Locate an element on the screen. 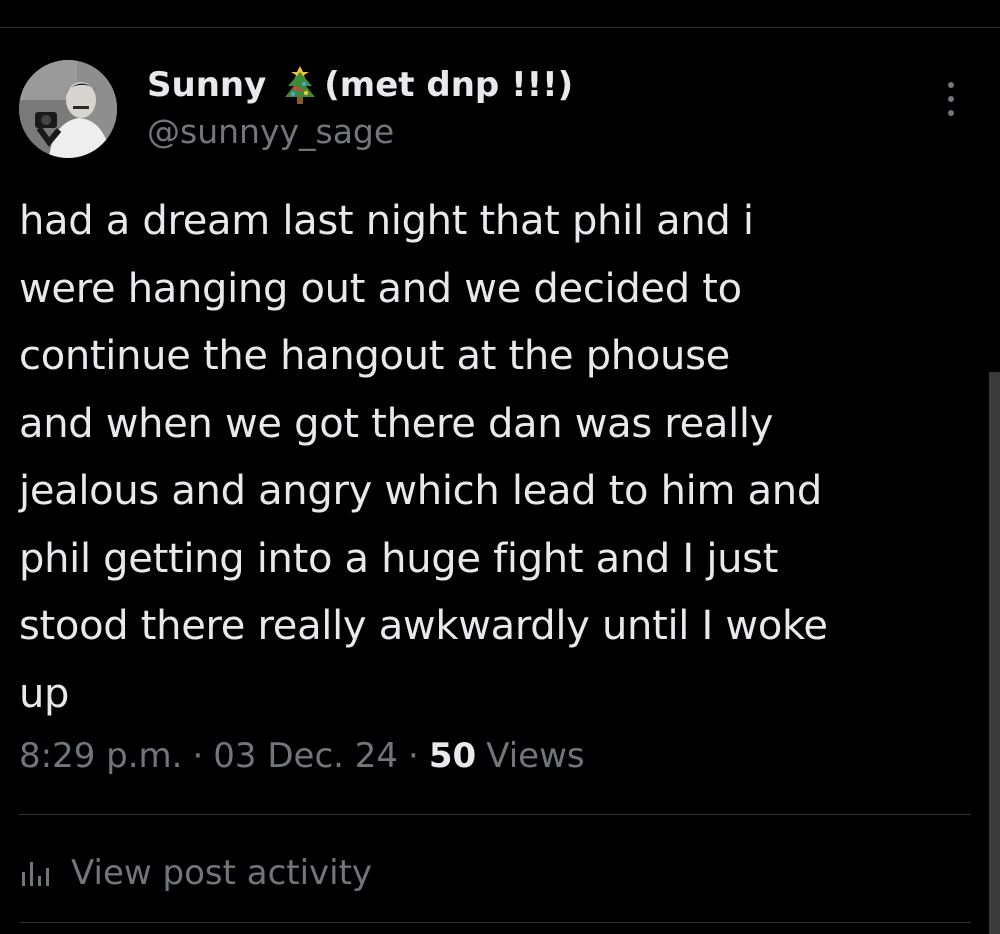 Image resolution: width=1000 pixels, height=934 pixels. post-text-line: and when we got there dan was really is located at coordinates (396, 423).